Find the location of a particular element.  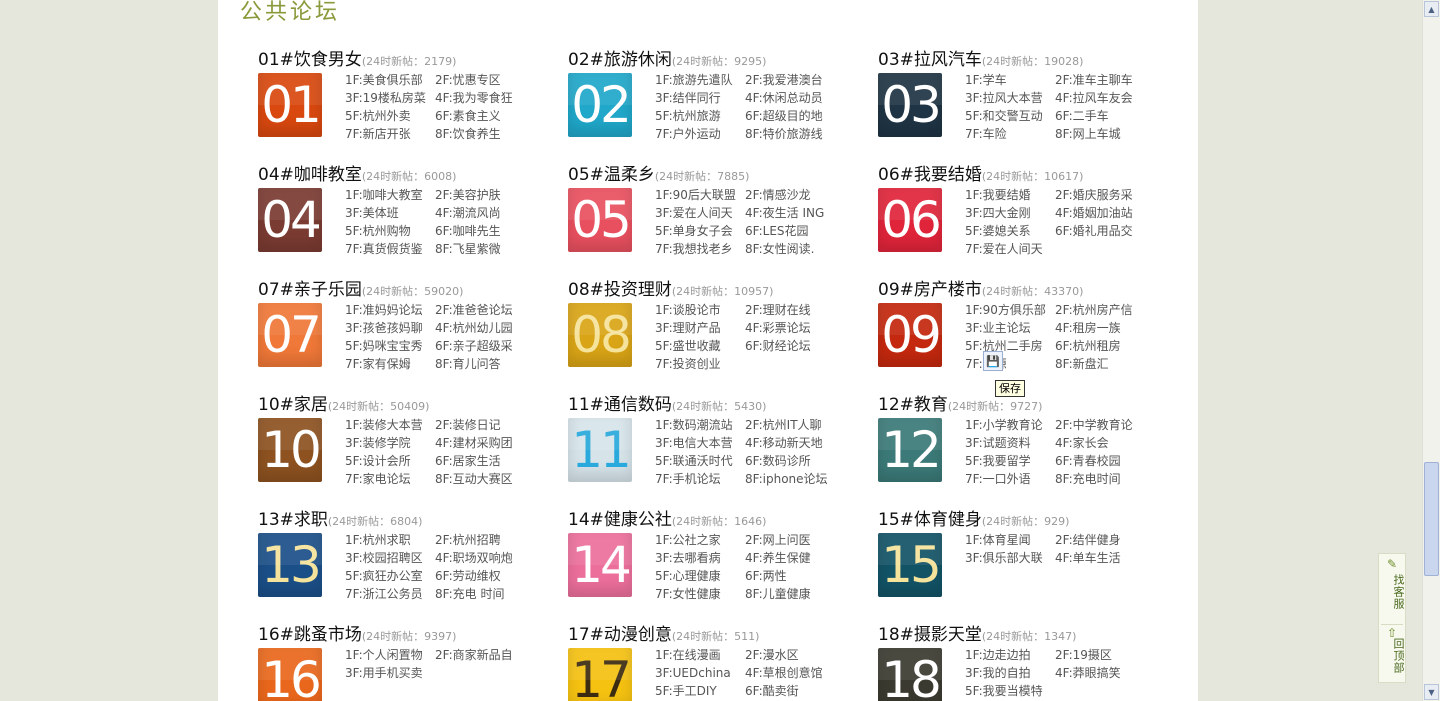

sub-forum-link: 8F:互动大赛区 is located at coordinates (480, 479).